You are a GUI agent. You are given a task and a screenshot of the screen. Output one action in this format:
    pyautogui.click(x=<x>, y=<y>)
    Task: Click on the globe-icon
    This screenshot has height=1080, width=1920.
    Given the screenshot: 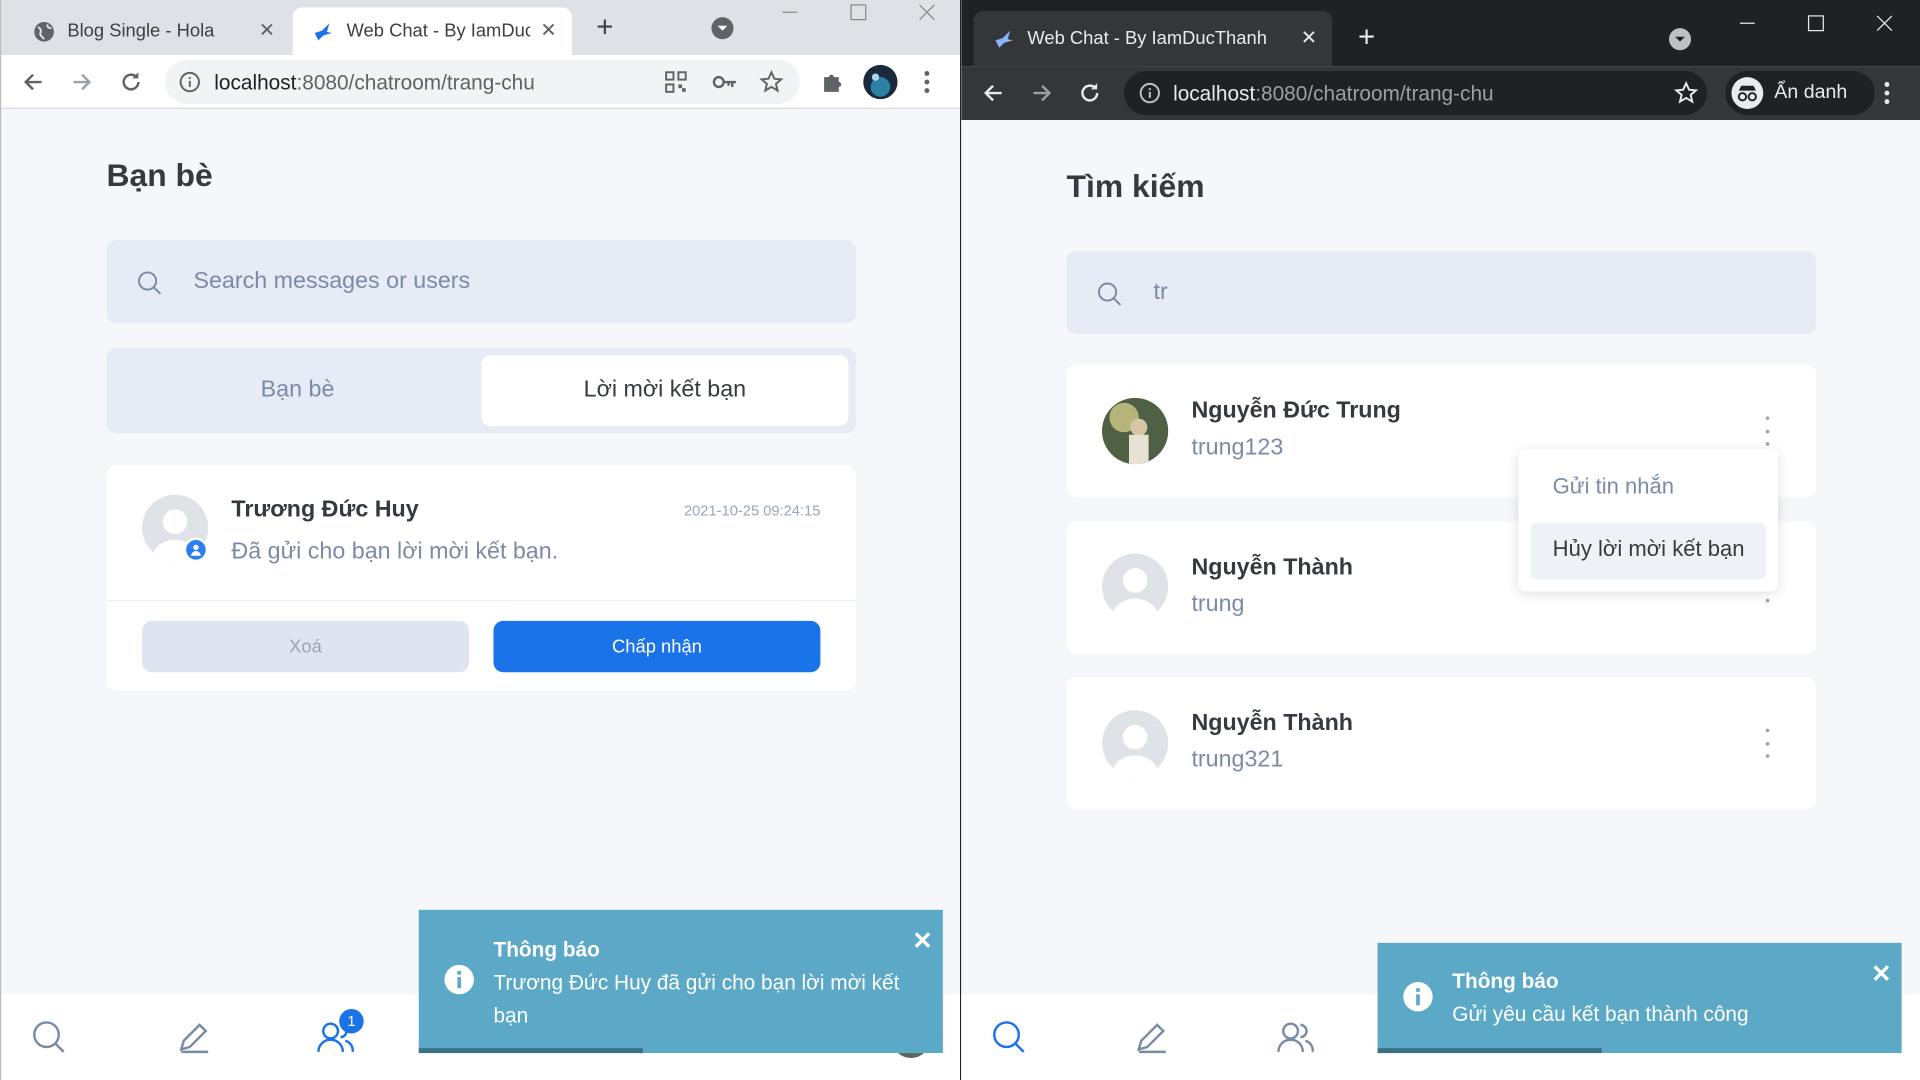 What is the action you would take?
    pyautogui.click(x=44, y=31)
    